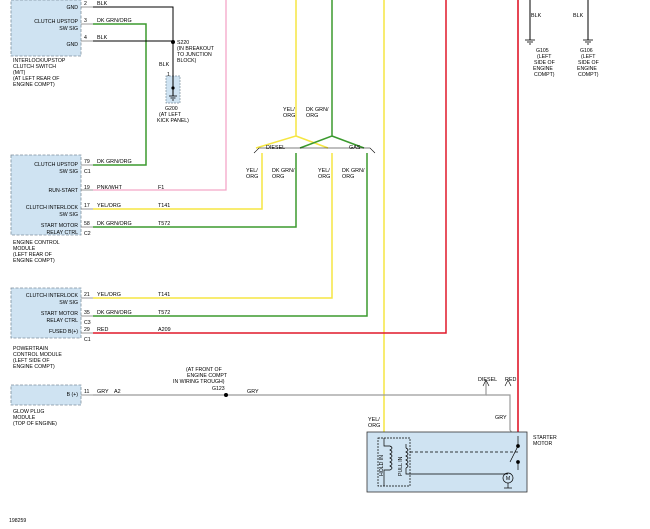 This screenshot has width=650, height=529. I want to click on ecm-c1: C1, so click(87, 172).